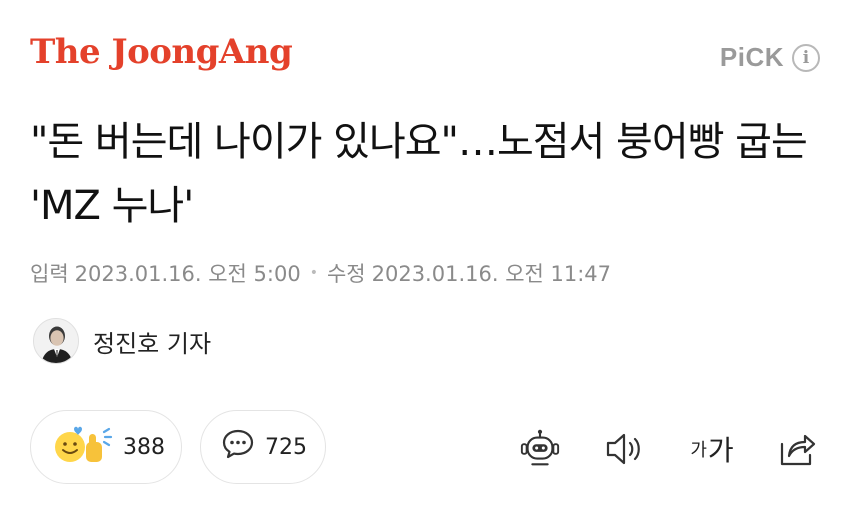  Describe the element at coordinates (82, 447) in the screenshot. I see `reaction-emoji-icon` at that location.